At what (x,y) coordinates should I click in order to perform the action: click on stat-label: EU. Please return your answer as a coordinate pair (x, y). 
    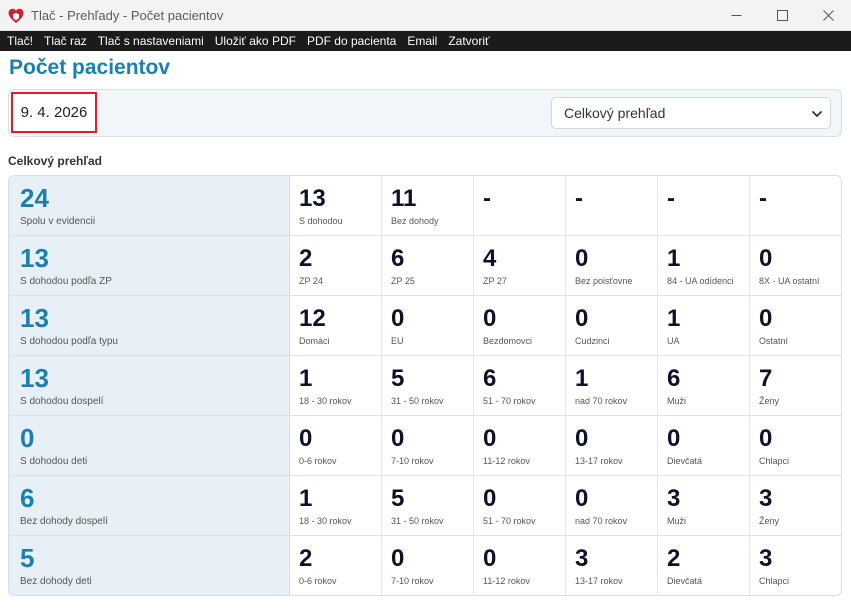
    Looking at the image, I should click on (397, 341).